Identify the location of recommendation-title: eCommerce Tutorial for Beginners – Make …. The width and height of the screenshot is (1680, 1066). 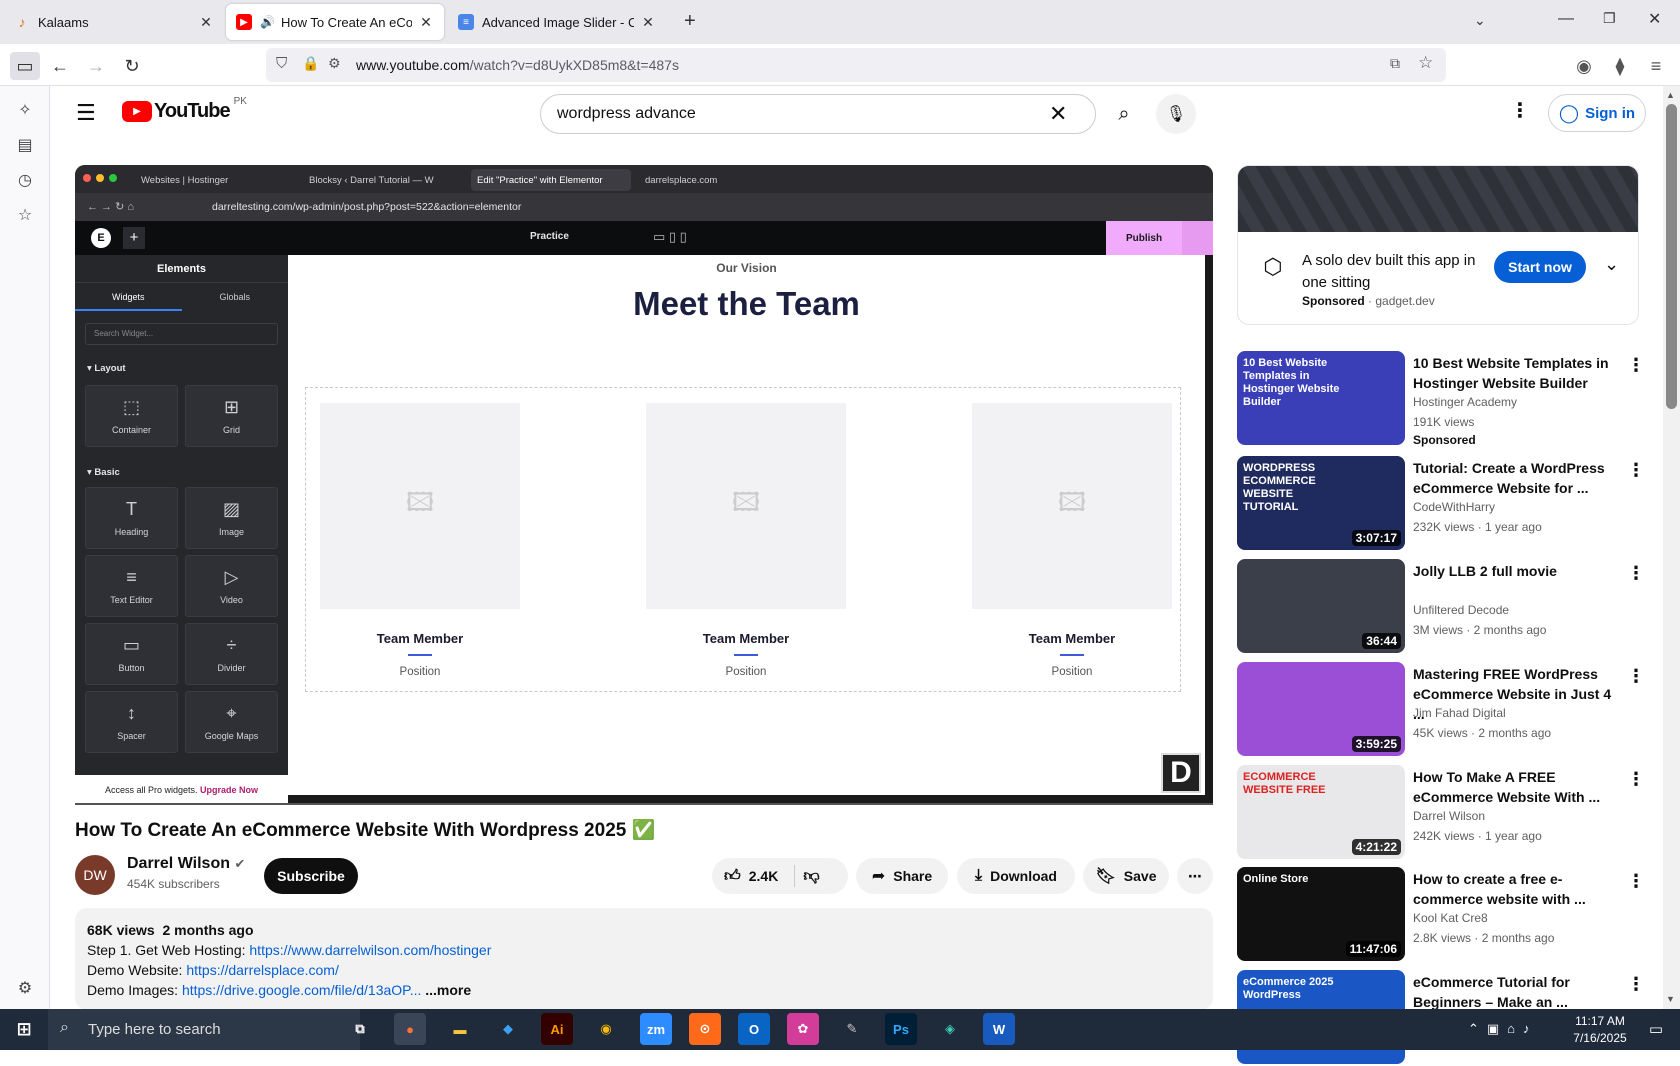
(1517, 992).